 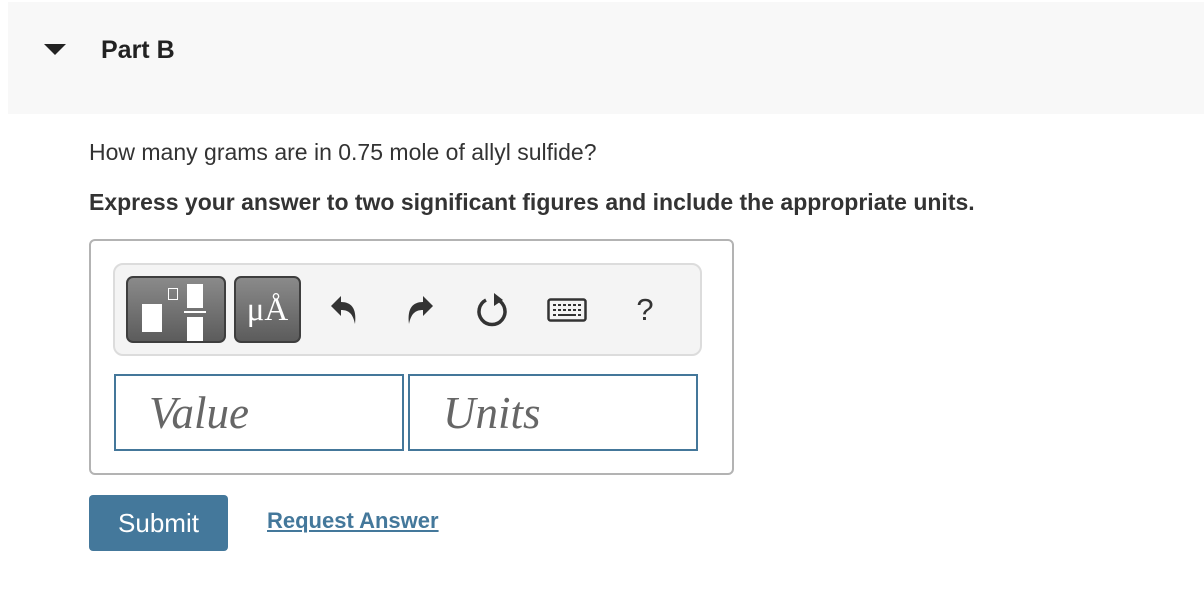 What do you see at coordinates (645, 310) in the screenshot?
I see `help-button: ?` at bounding box center [645, 310].